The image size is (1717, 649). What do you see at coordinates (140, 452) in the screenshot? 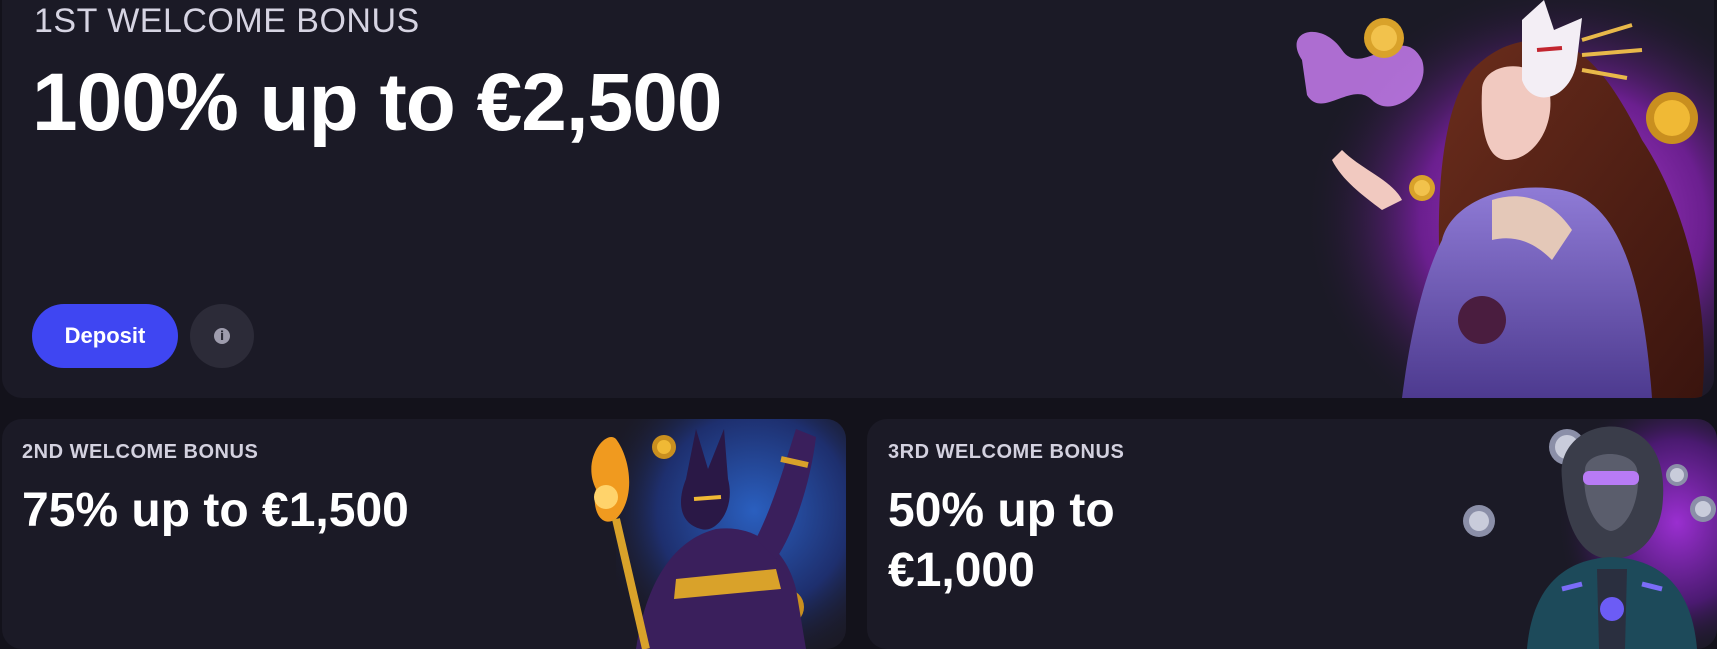
I see `bonus-eyebrow: 2ND WELCOME BONUS` at bounding box center [140, 452].